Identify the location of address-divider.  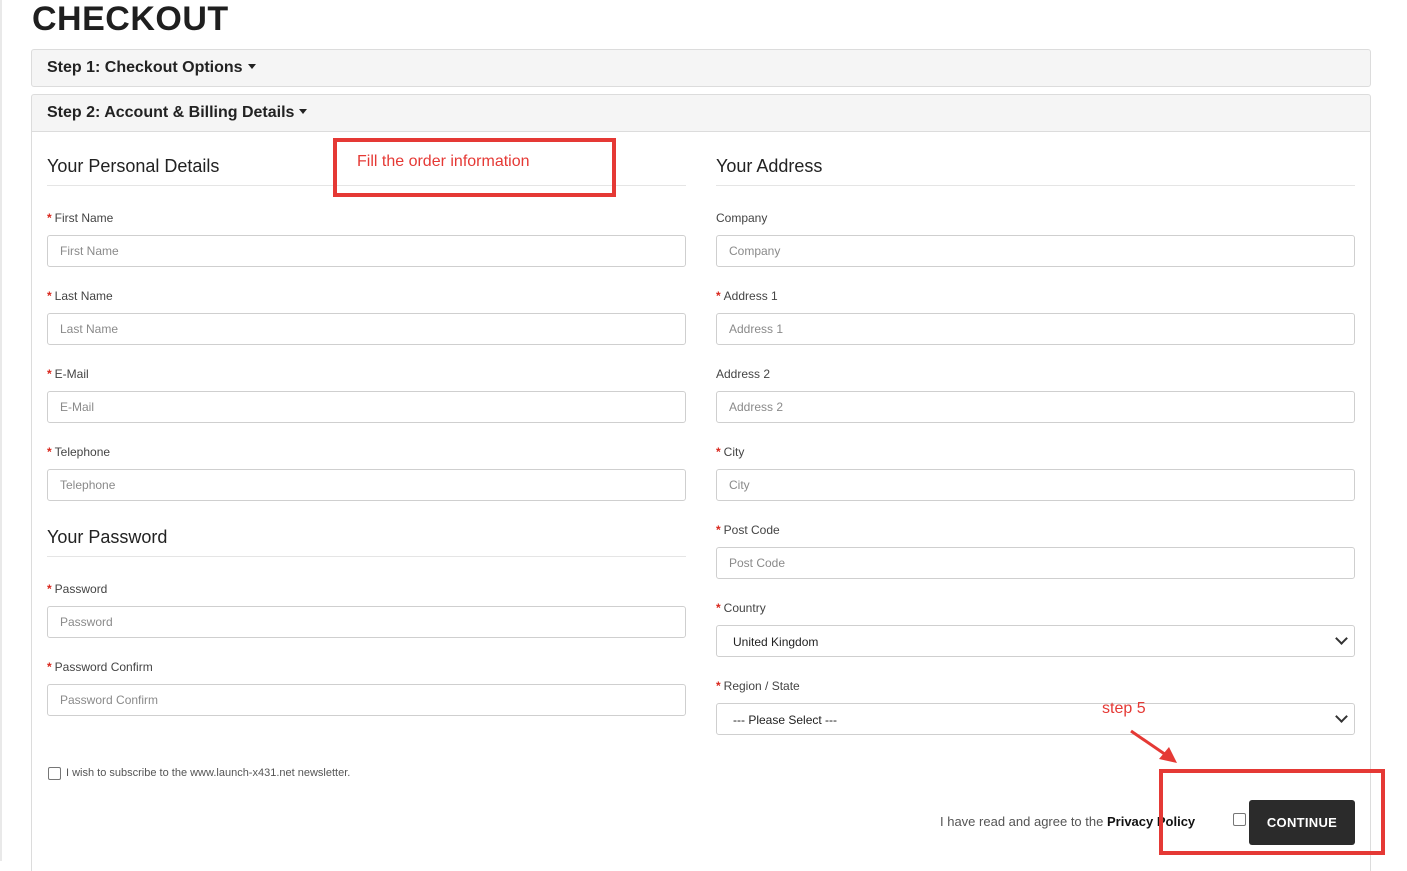
(1035, 185).